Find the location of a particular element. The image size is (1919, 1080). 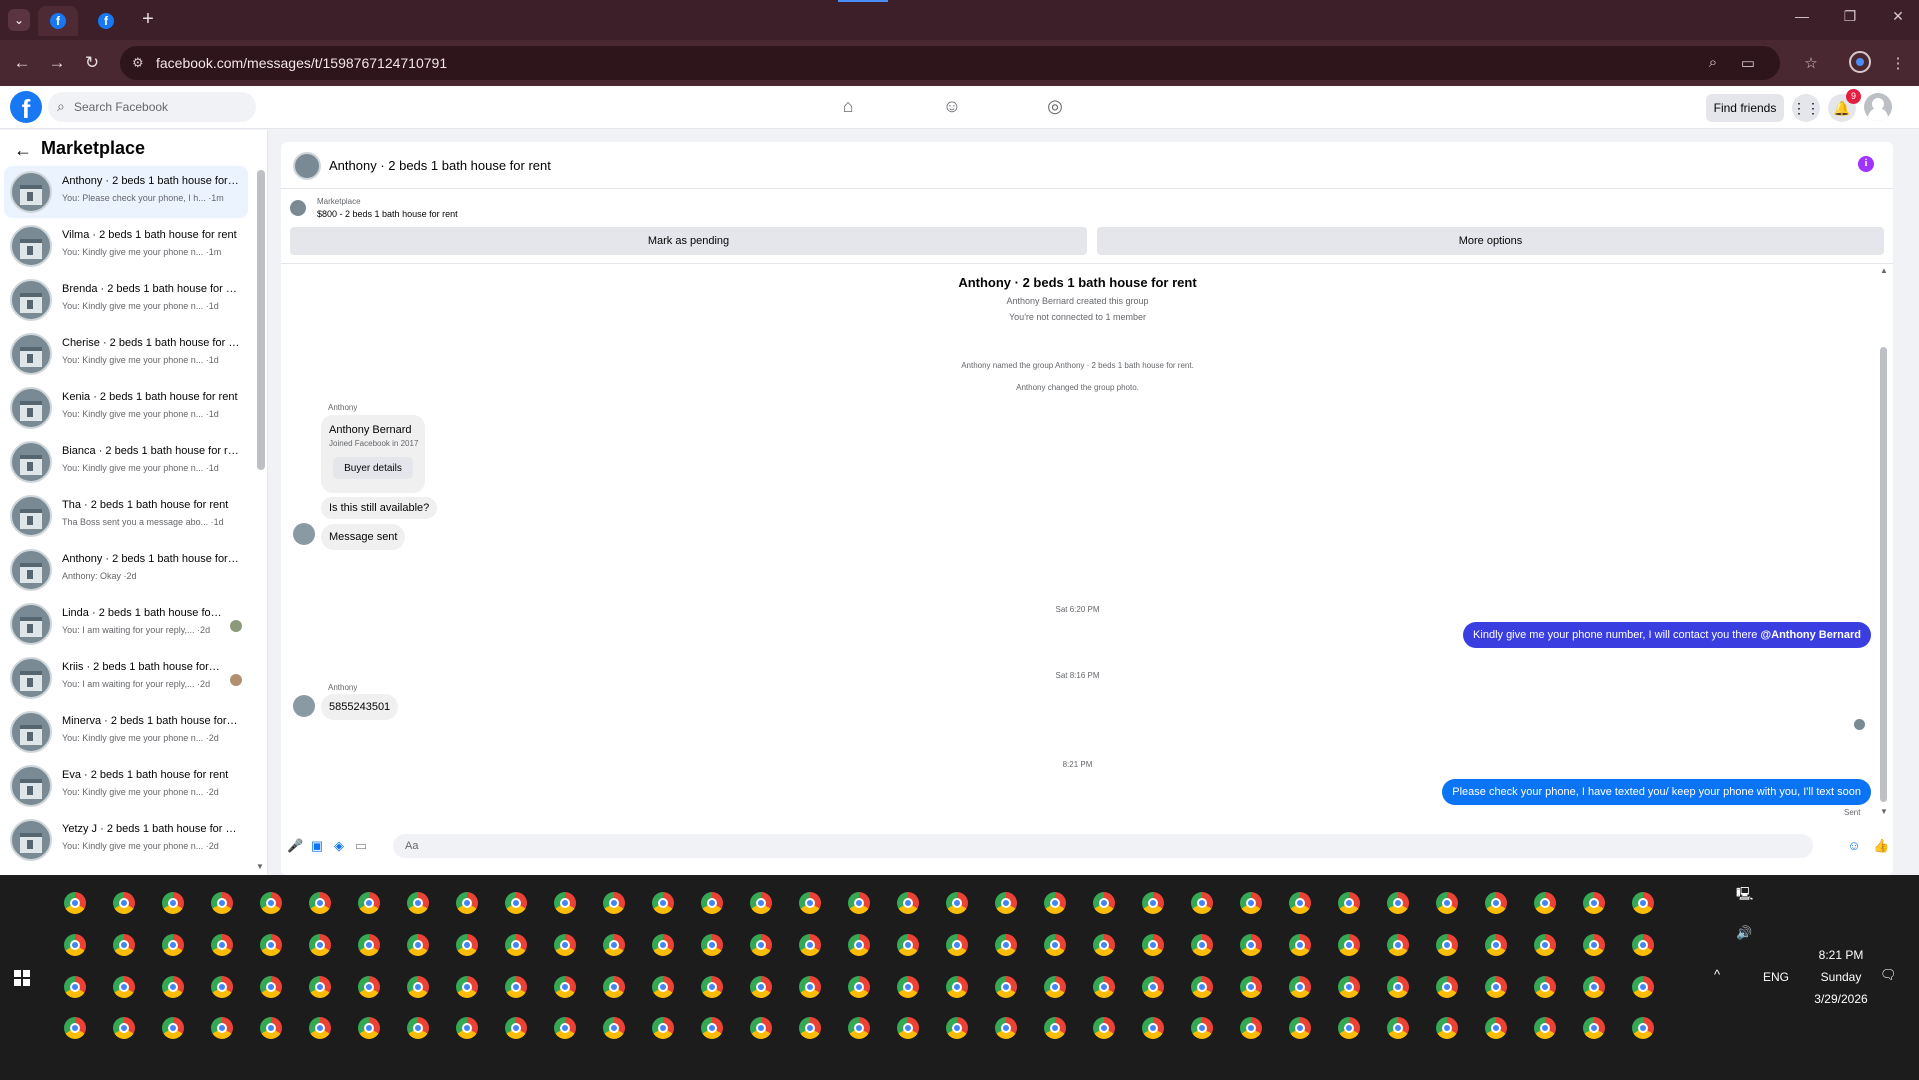

network-icon: 🖳 is located at coordinates (1744, 896).